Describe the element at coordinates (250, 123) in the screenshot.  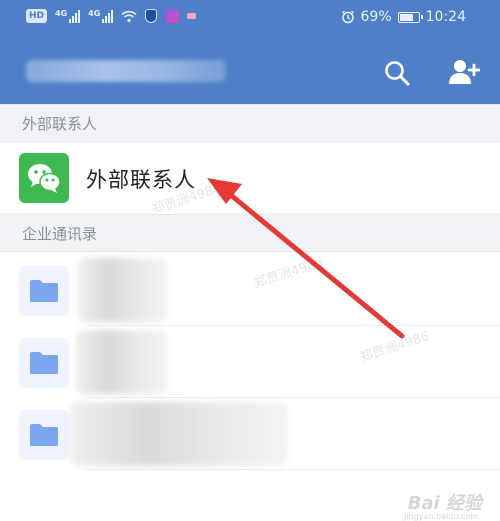
I see `section-header-external: 外部联系人` at that location.